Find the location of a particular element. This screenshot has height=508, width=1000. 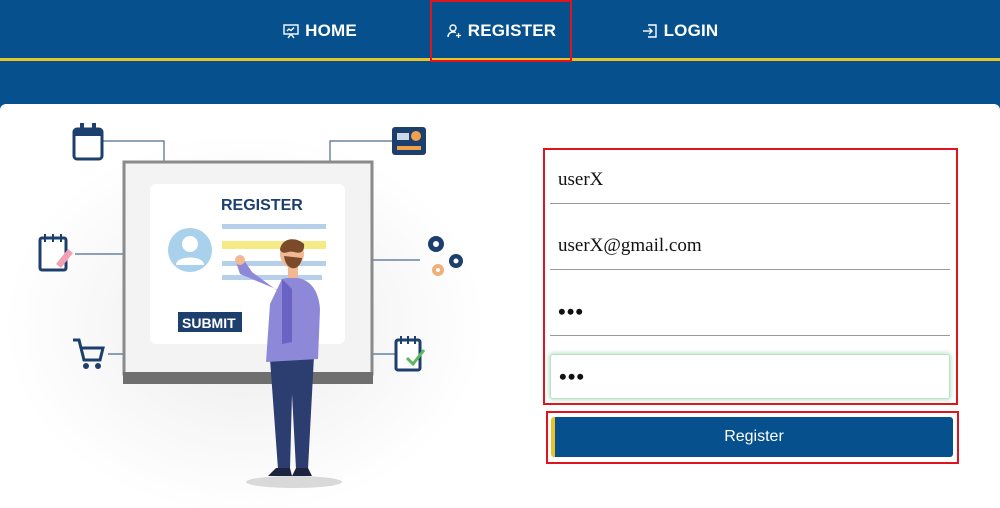

board-title: REGISTER is located at coordinates (262, 205).